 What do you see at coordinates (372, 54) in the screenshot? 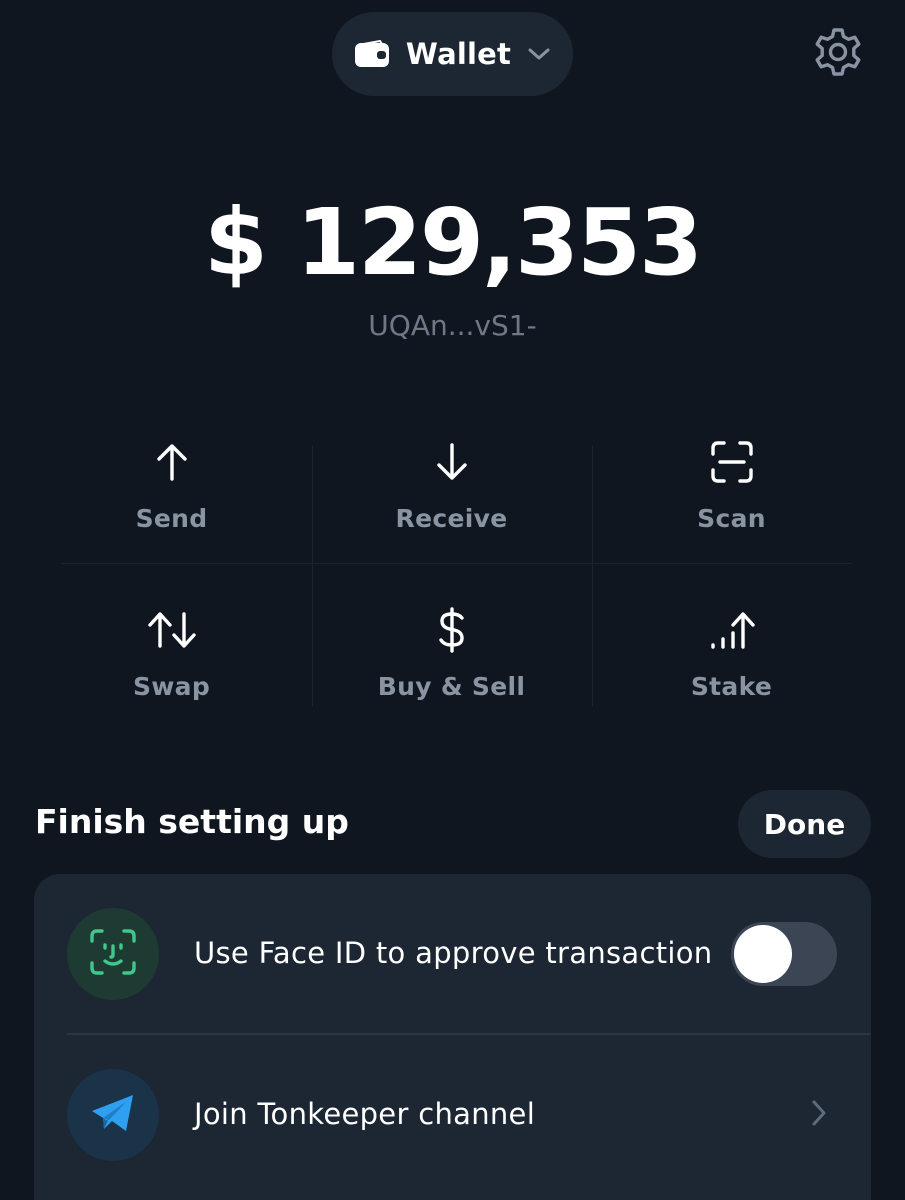
I see `wallet-icon` at bounding box center [372, 54].